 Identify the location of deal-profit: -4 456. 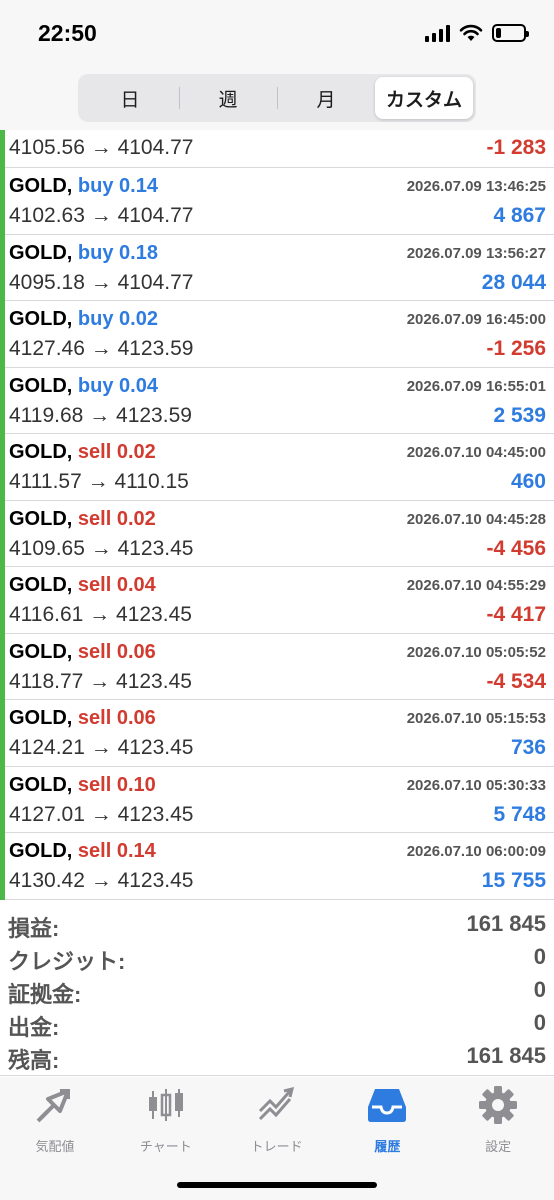
(516, 548).